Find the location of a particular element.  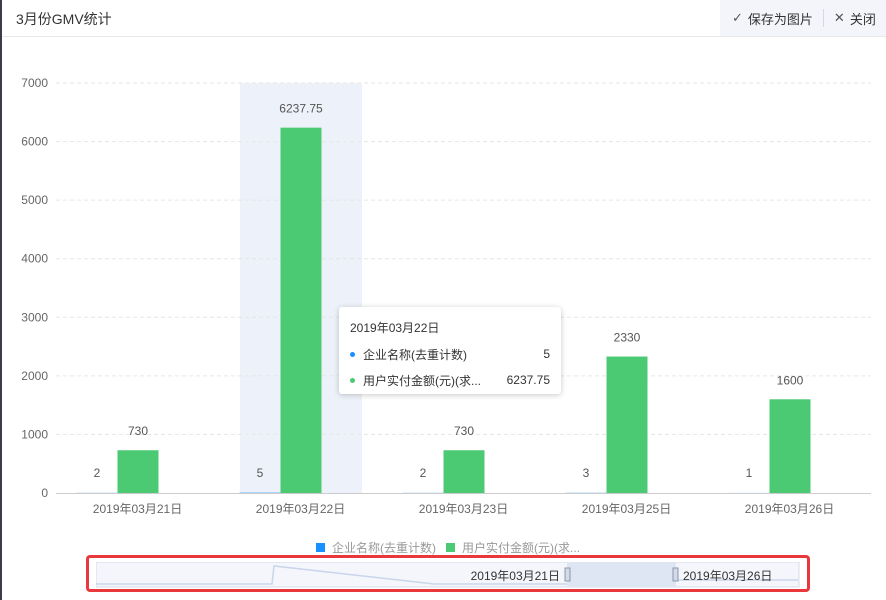

slider-left-handle is located at coordinates (567, 574).